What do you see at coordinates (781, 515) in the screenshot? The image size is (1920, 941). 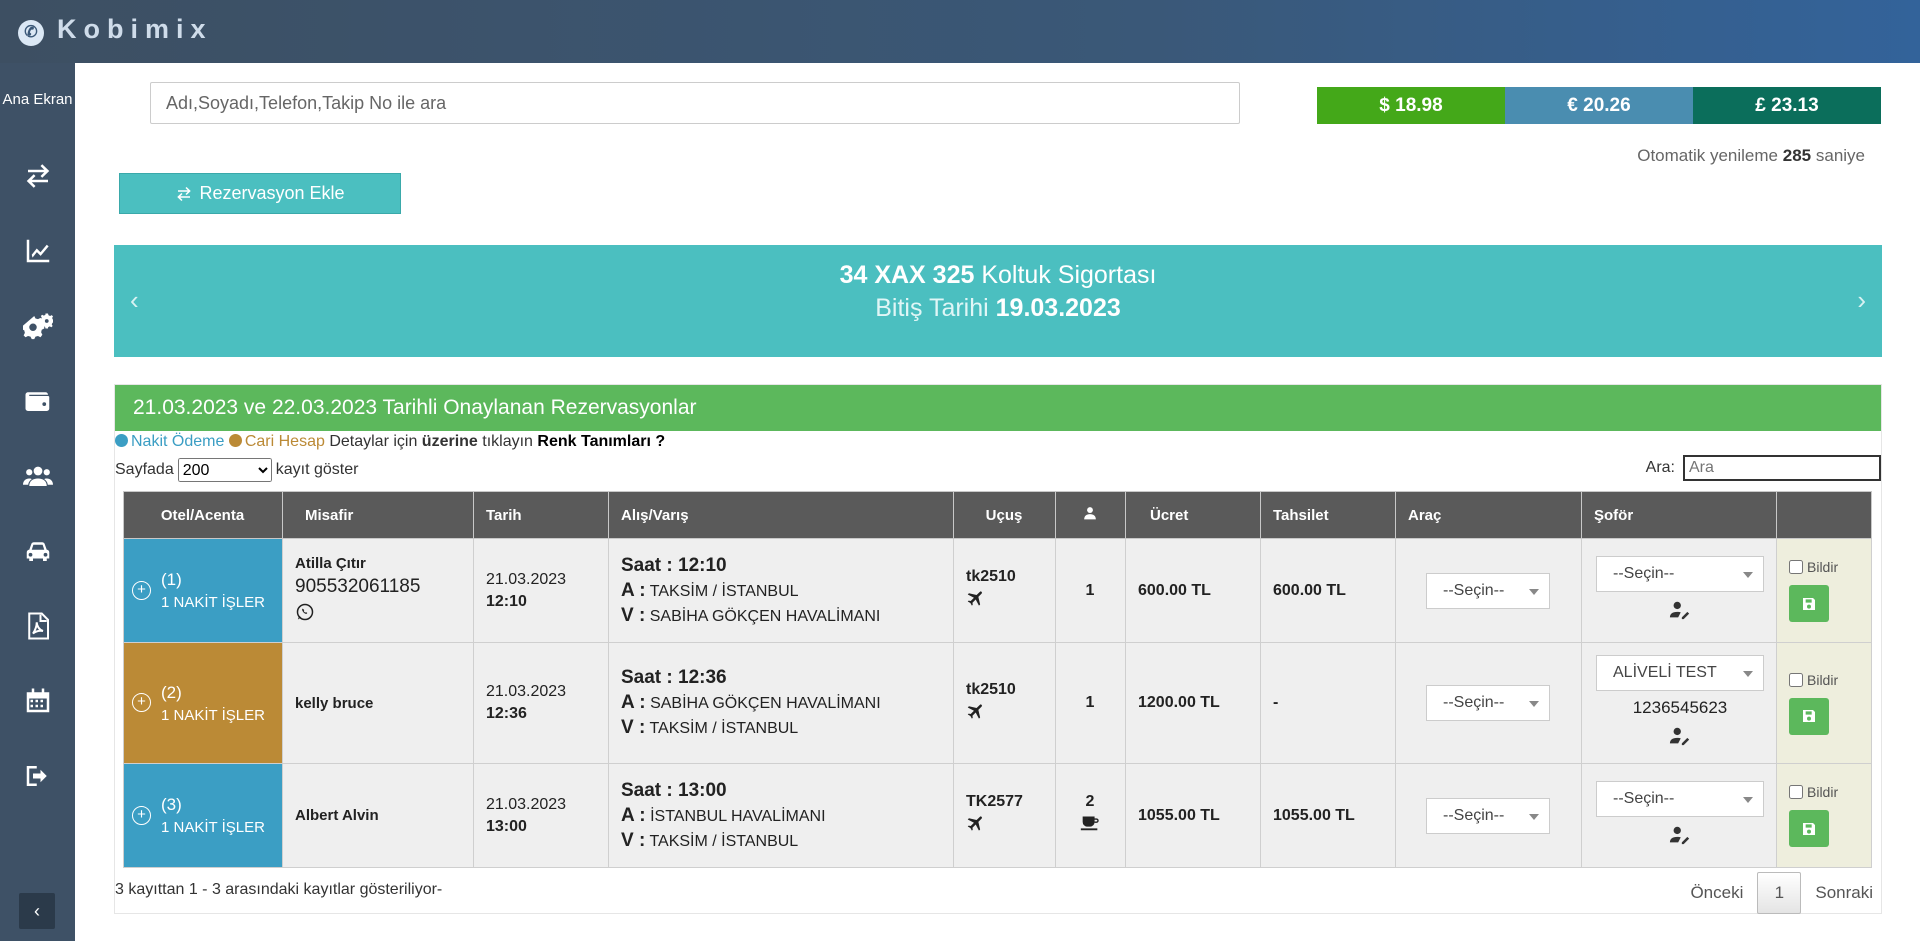 I see `col-header-route: Alış/Varış` at bounding box center [781, 515].